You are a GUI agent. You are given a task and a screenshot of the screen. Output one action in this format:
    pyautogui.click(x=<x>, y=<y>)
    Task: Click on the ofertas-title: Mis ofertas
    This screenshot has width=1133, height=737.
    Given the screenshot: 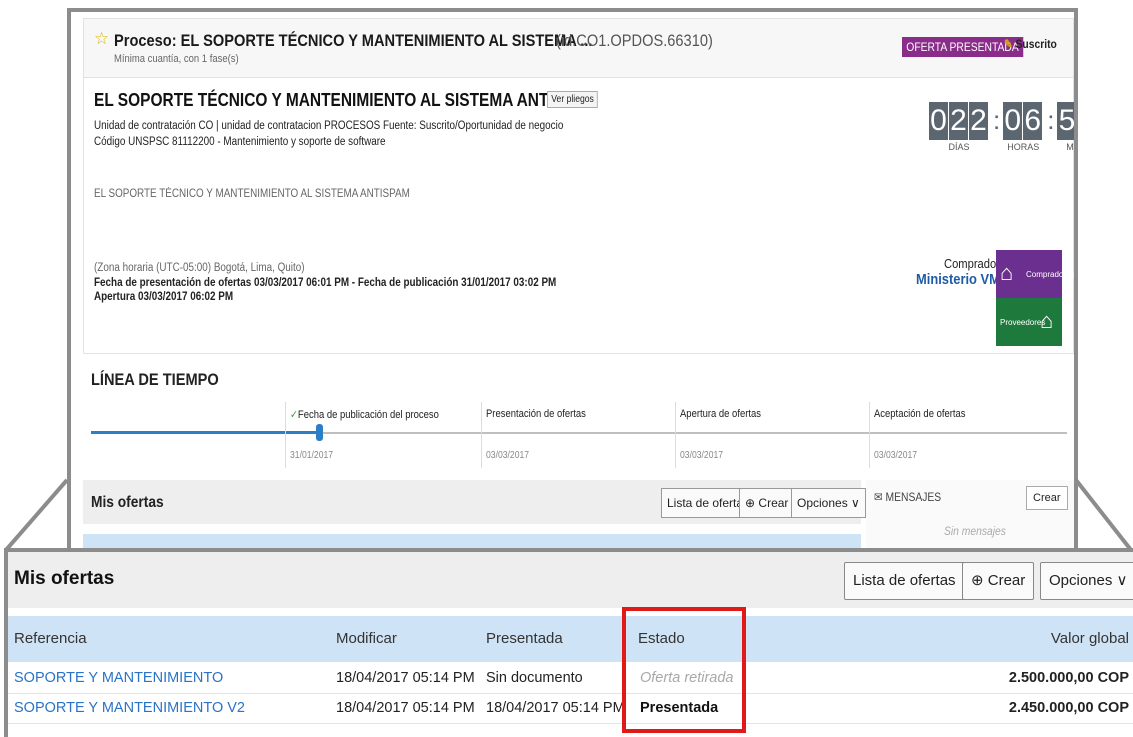 What is the action you would take?
    pyautogui.click(x=64, y=578)
    